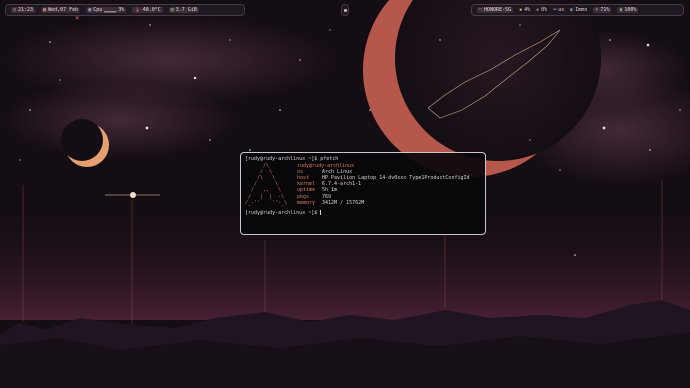  What do you see at coordinates (15, 10) in the screenshot?
I see `clock-icon: ◷` at bounding box center [15, 10].